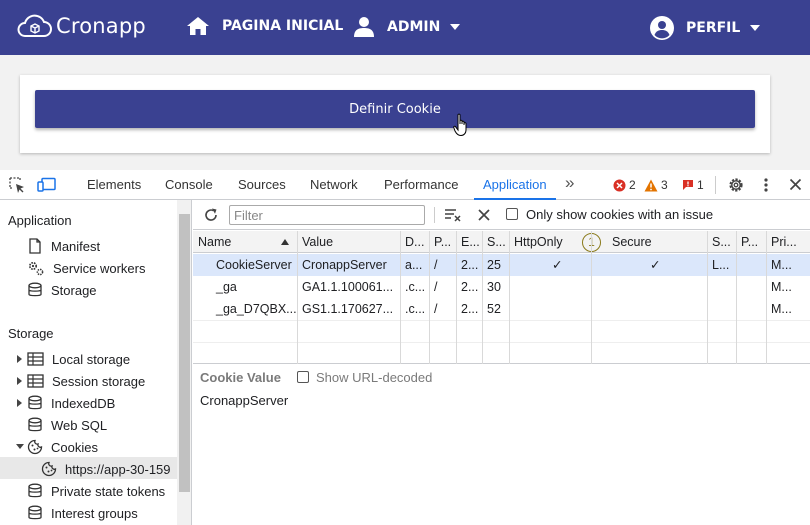 This screenshot has height=525, width=810. I want to click on sidebar-item-local-storage: Local storage, so click(78, 359).